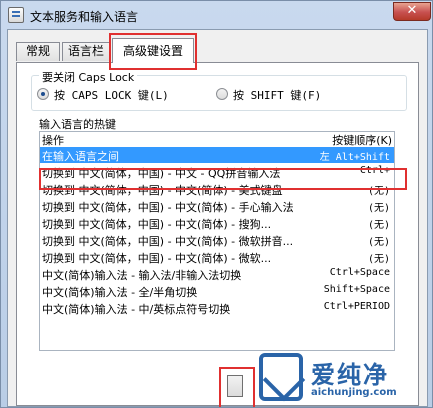  I want to click on tab-general: 常规, so click(38, 51).